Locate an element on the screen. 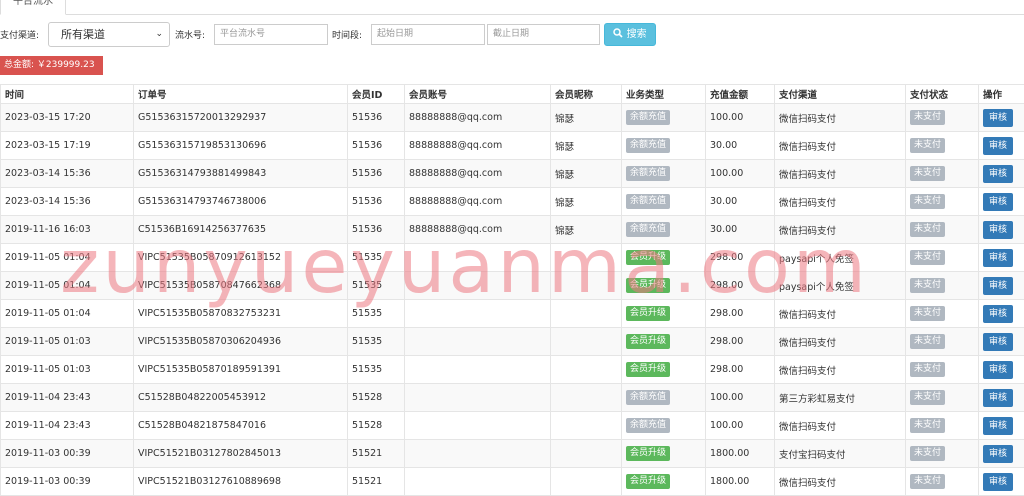 The height and width of the screenshot is (496, 1024). cell-uid: 51528 is located at coordinates (376, 426).